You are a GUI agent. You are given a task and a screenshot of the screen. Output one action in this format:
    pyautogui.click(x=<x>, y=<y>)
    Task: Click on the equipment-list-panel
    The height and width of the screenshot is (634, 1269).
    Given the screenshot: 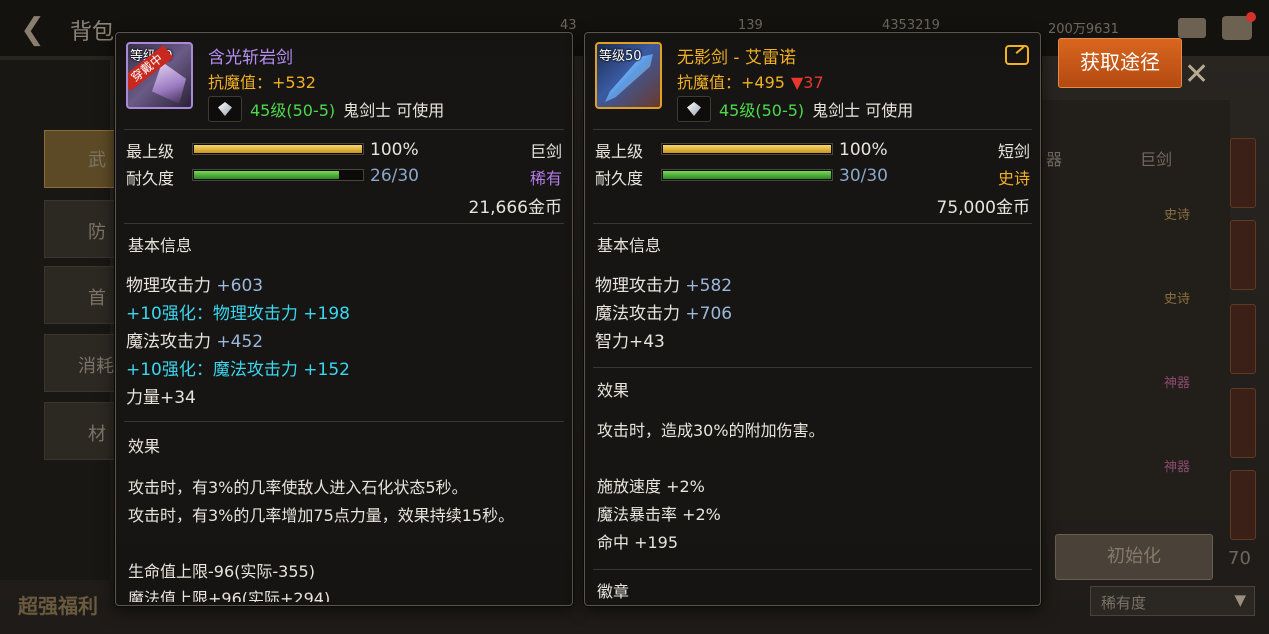 What is the action you would take?
    pyautogui.click(x=1135, y=310)
    